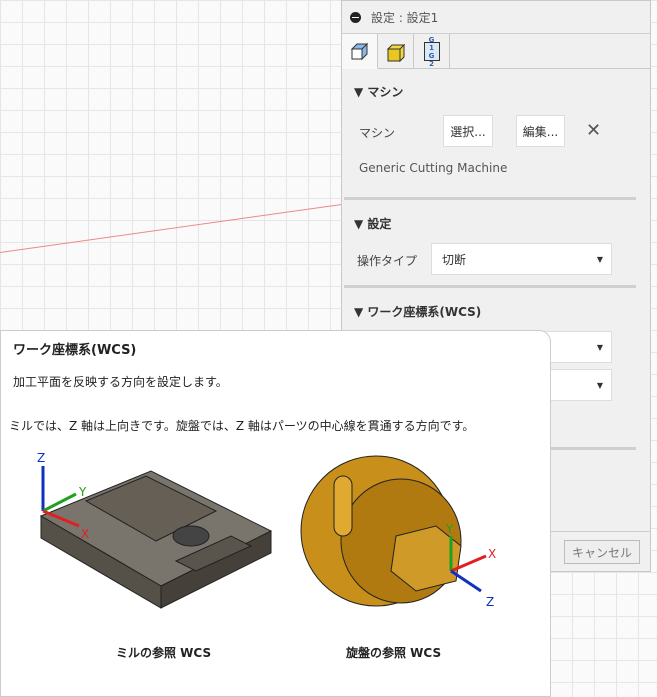  I want to click on section-wcs: ▼ ワーク座標系(WCS), so click(417, 311).